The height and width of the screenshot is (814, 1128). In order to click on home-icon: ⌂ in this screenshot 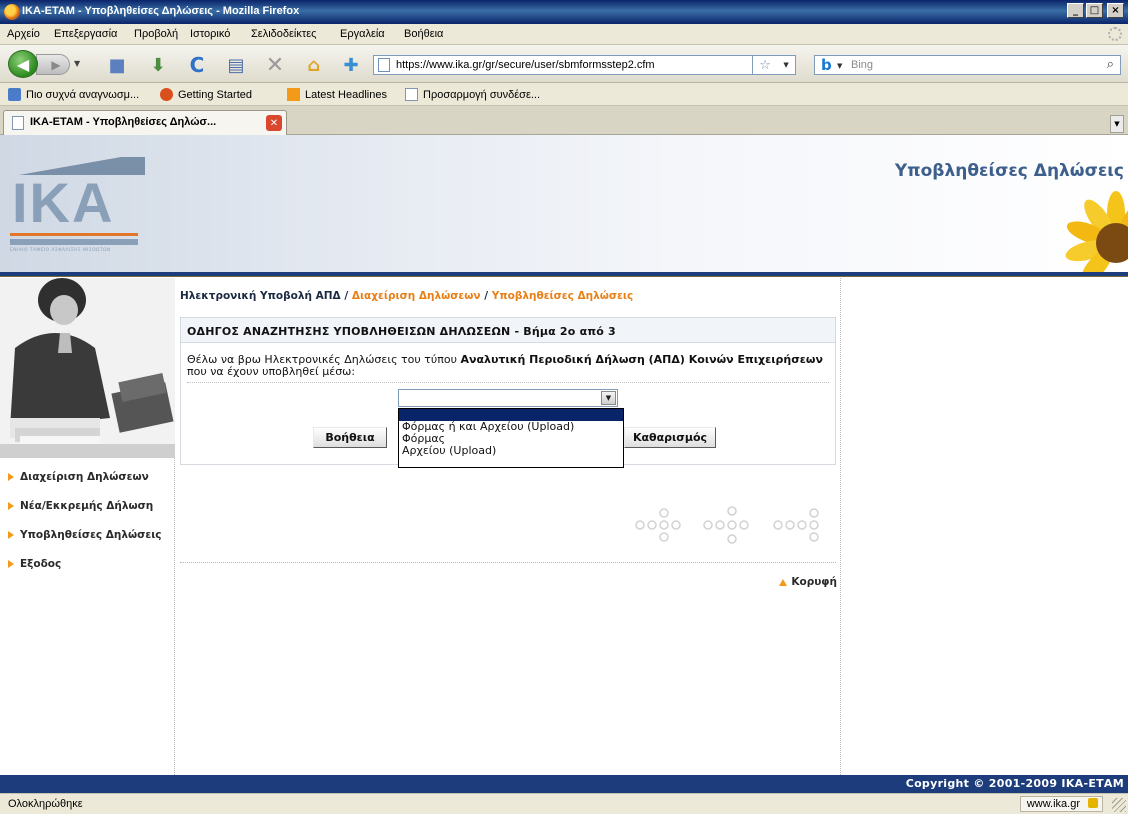, I will do `click(314, 65)`.